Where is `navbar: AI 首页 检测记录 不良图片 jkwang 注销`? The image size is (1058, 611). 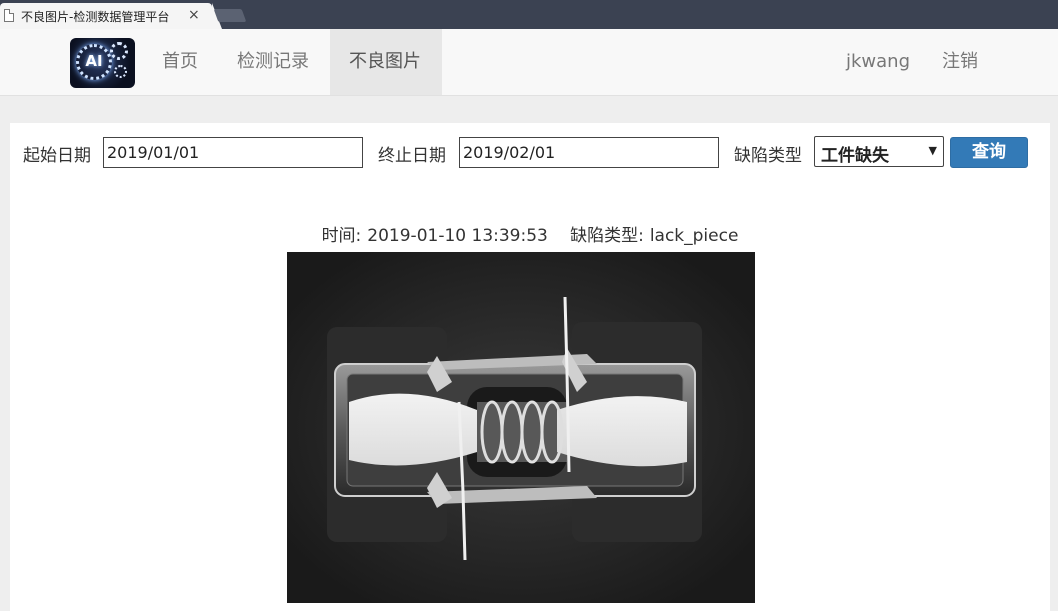 navbar: AI 首页 检测记录 不良图片 jkwang 注销 is located at coordinates (529, 62).